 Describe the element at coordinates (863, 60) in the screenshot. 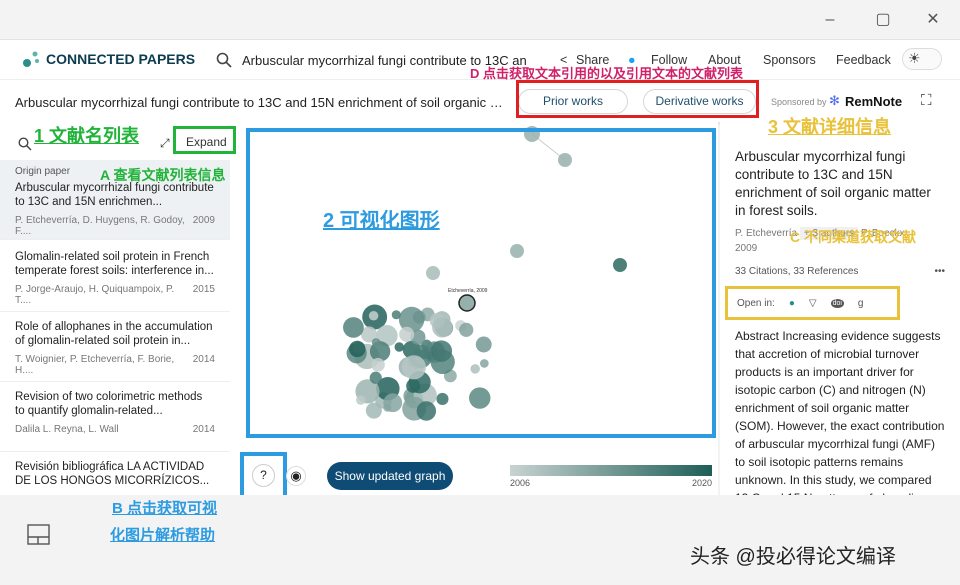

I see `nav-feedback: Feedback` at that location.